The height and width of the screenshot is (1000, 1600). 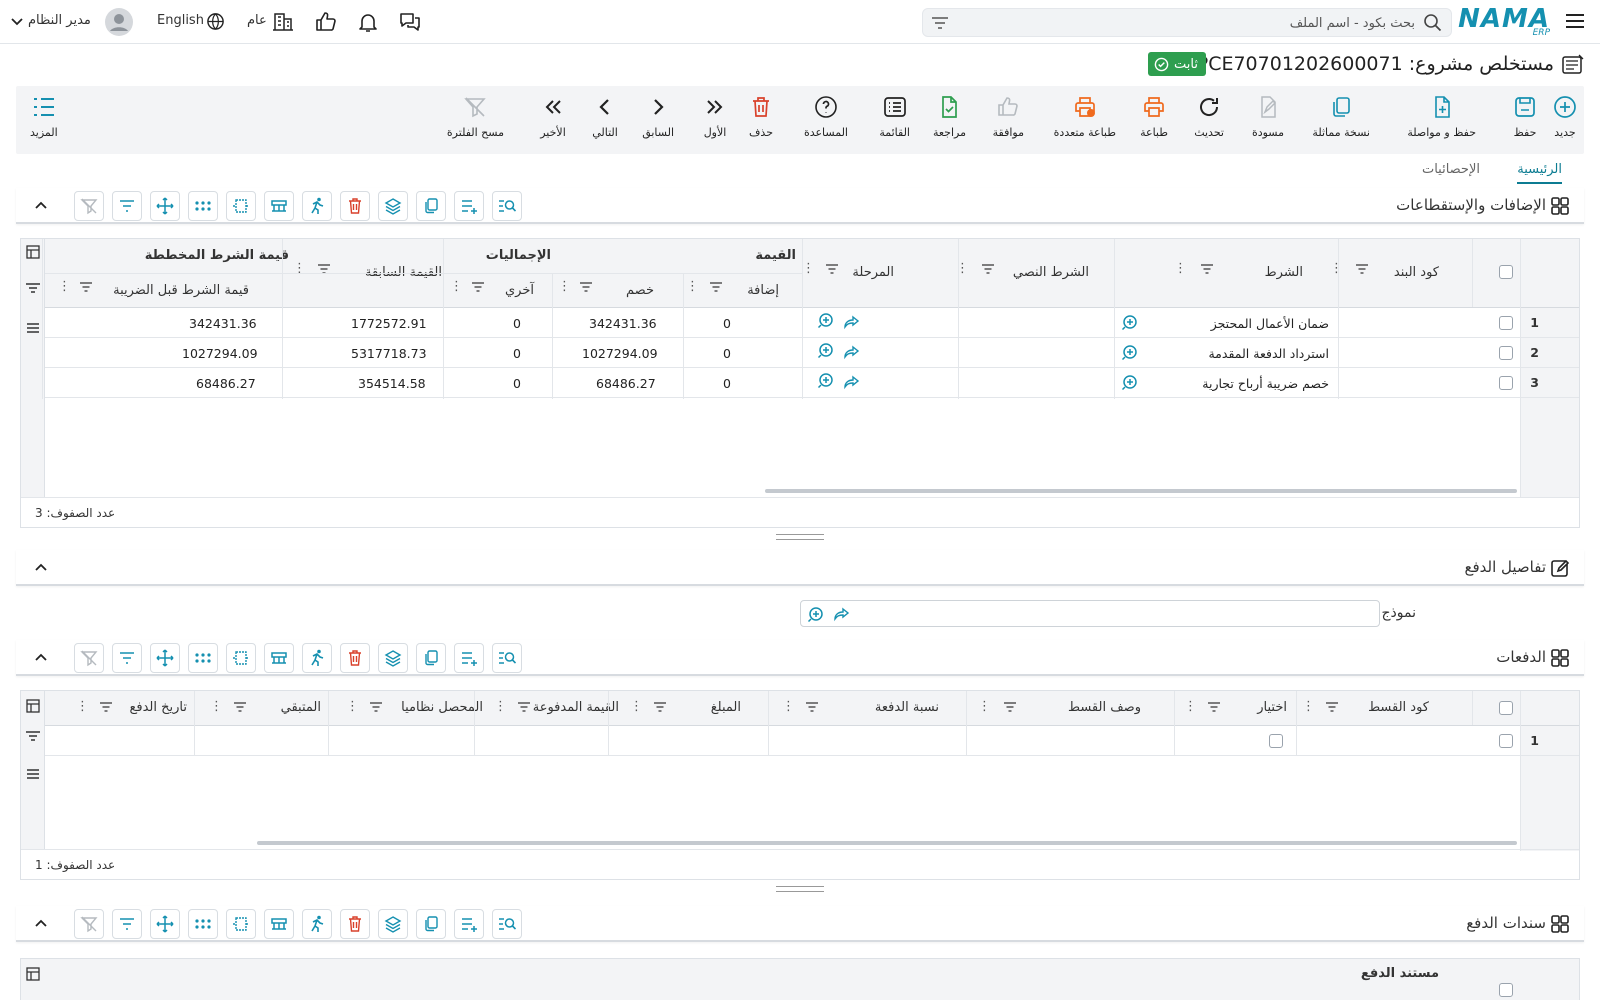 What do you see at coordinates (283, 21) in the screenshot?
I see `building-icon` at bounding box center [283, 21].